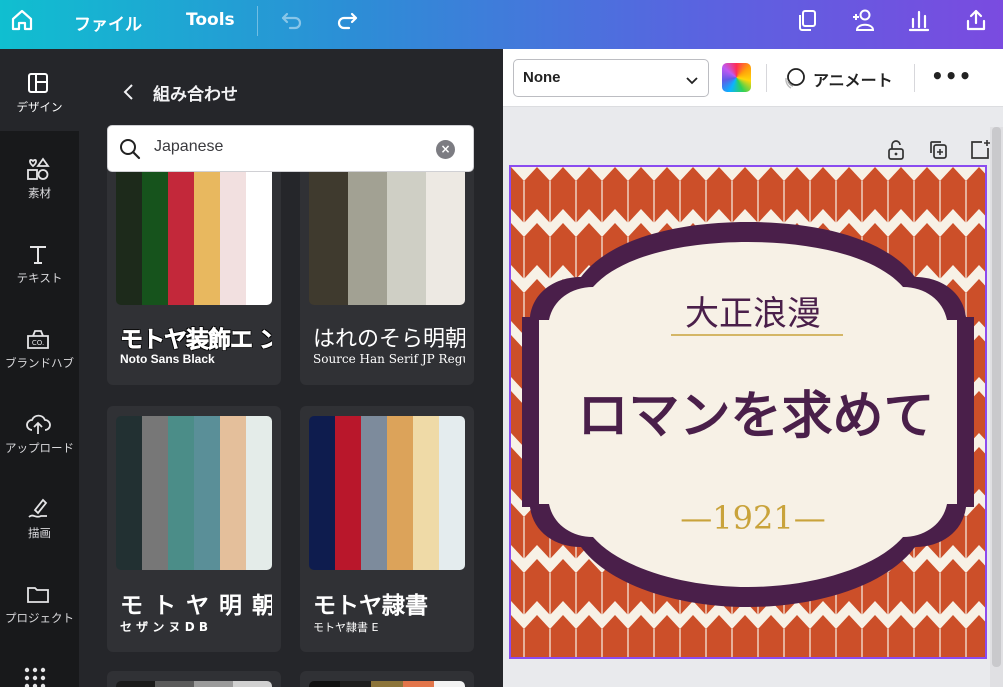 The width and height of the screenshot is (1003, 687). Describe the element at coordinates (39, 193) in the screenshot. I see `rail-label: 素材` at that location.